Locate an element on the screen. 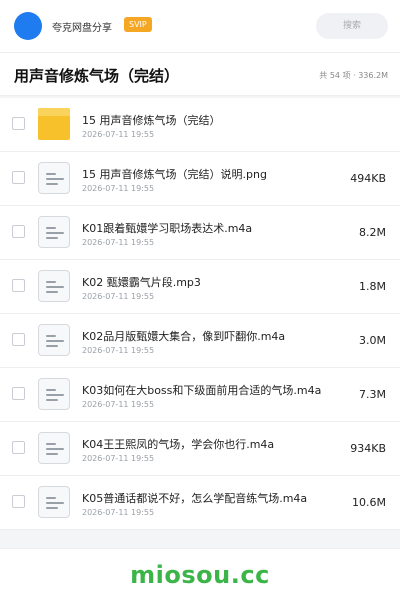 The image size is (400, 600). file-size: 8.2M is located at coordinates (372, 232).